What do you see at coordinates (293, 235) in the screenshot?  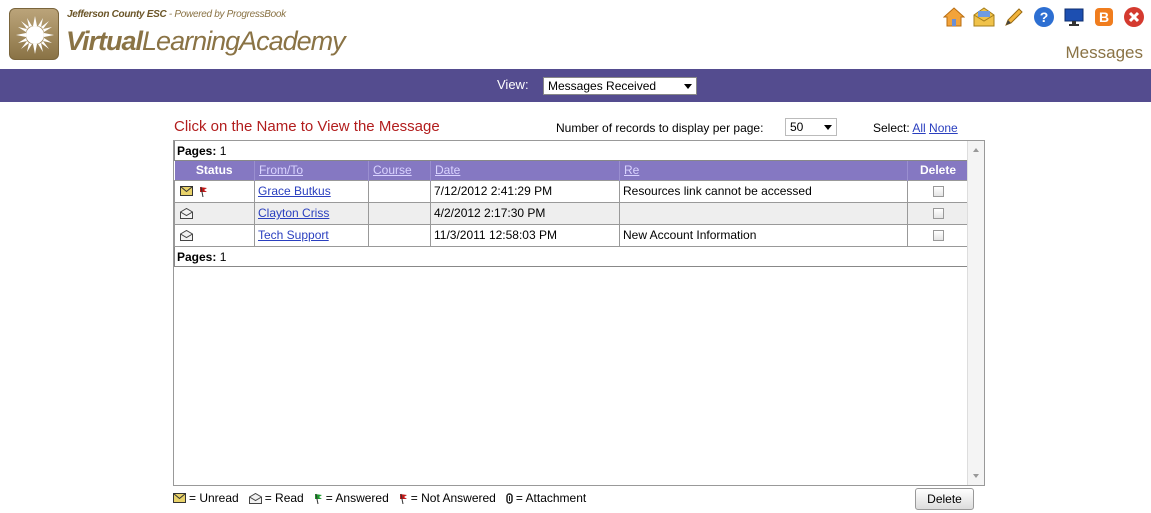 I see `message-from-link: Tech Support` at bounding box center [293, 235].